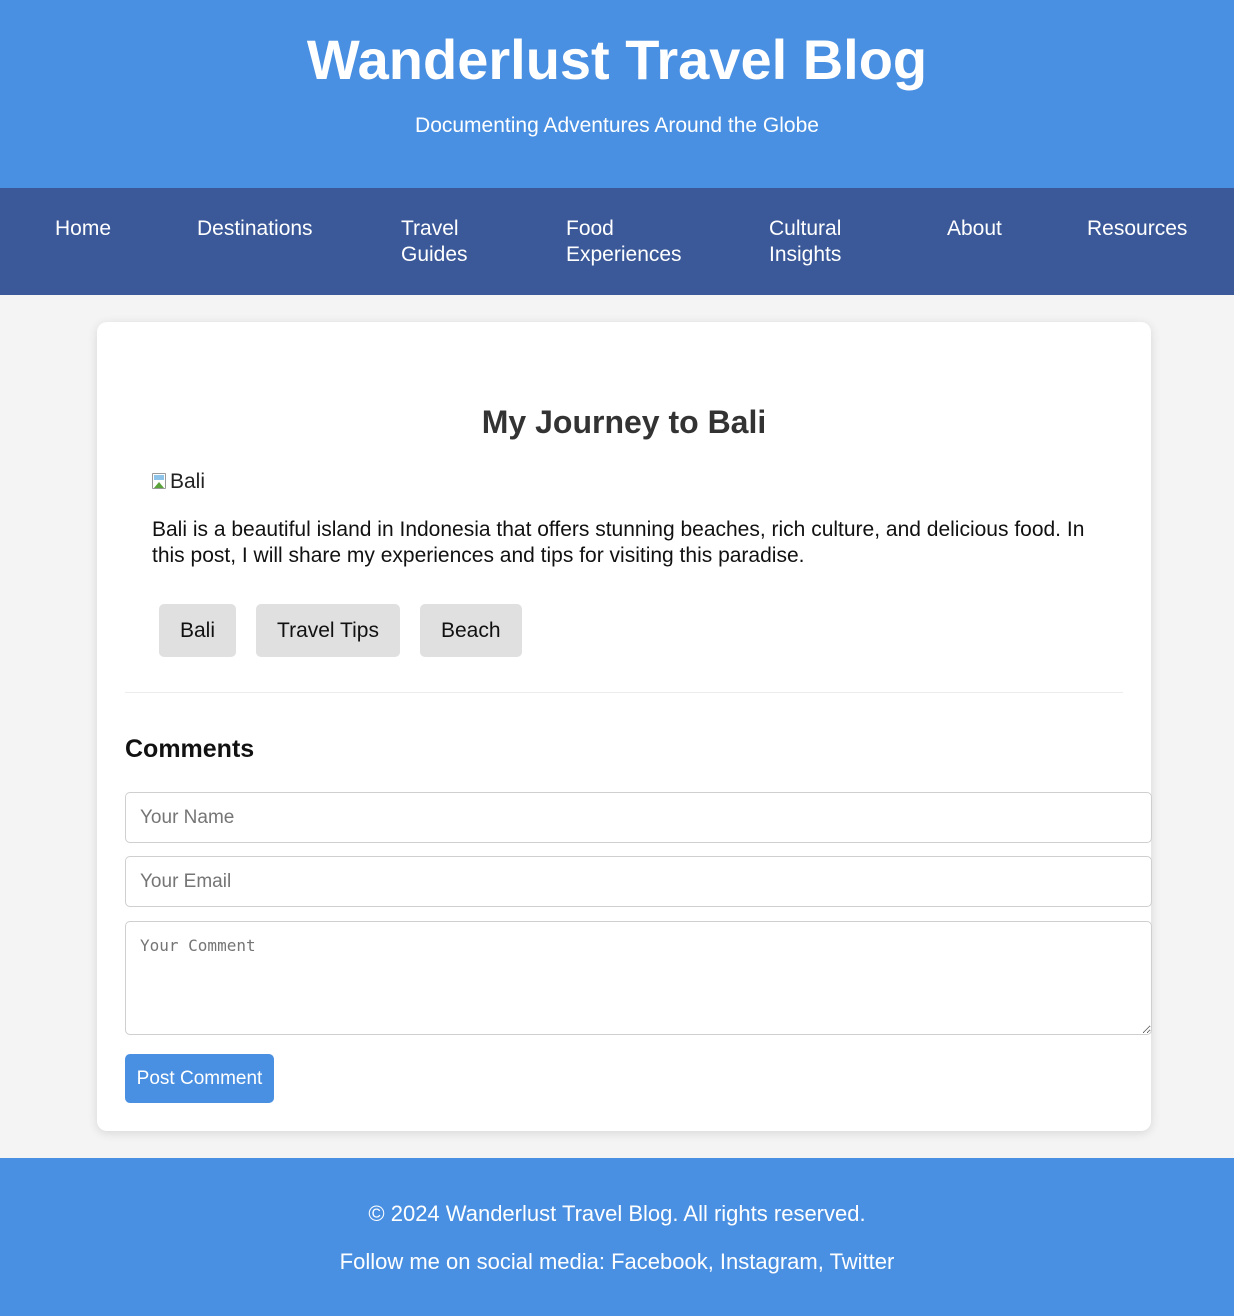 The height and width of the screenshot is (1316, 1234). I want to click on nav-item-food-experiences: Food Experiences, so click(624, 242).